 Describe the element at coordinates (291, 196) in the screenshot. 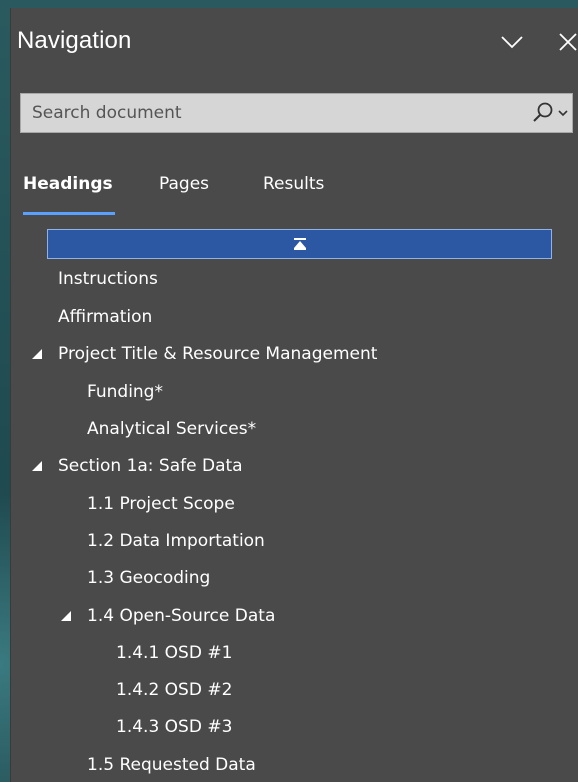

I see `nav-tabs: Headings Pages Results` at that location.